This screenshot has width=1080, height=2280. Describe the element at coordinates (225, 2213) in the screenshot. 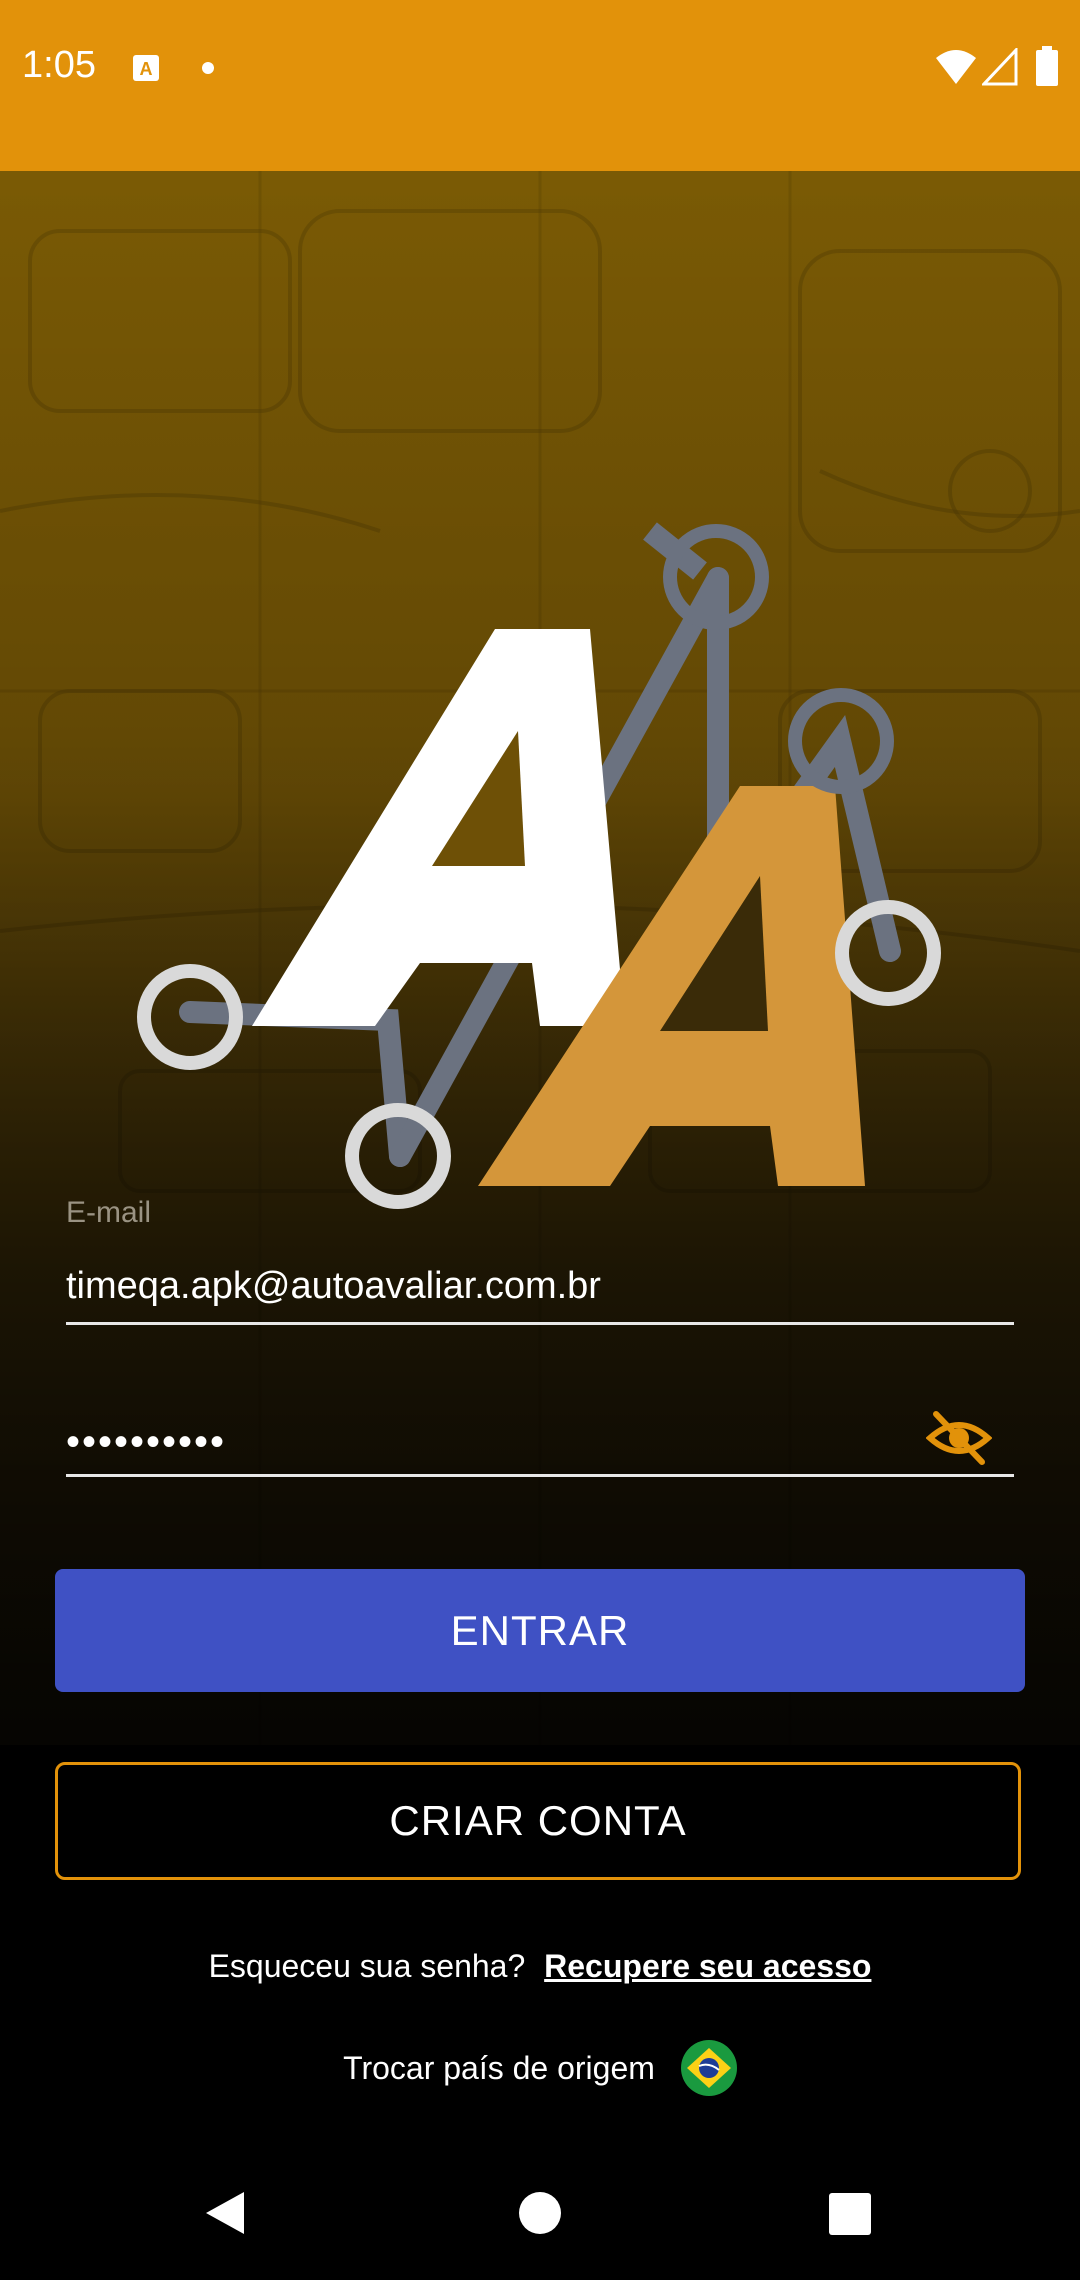

I see `back-icon` at that location.